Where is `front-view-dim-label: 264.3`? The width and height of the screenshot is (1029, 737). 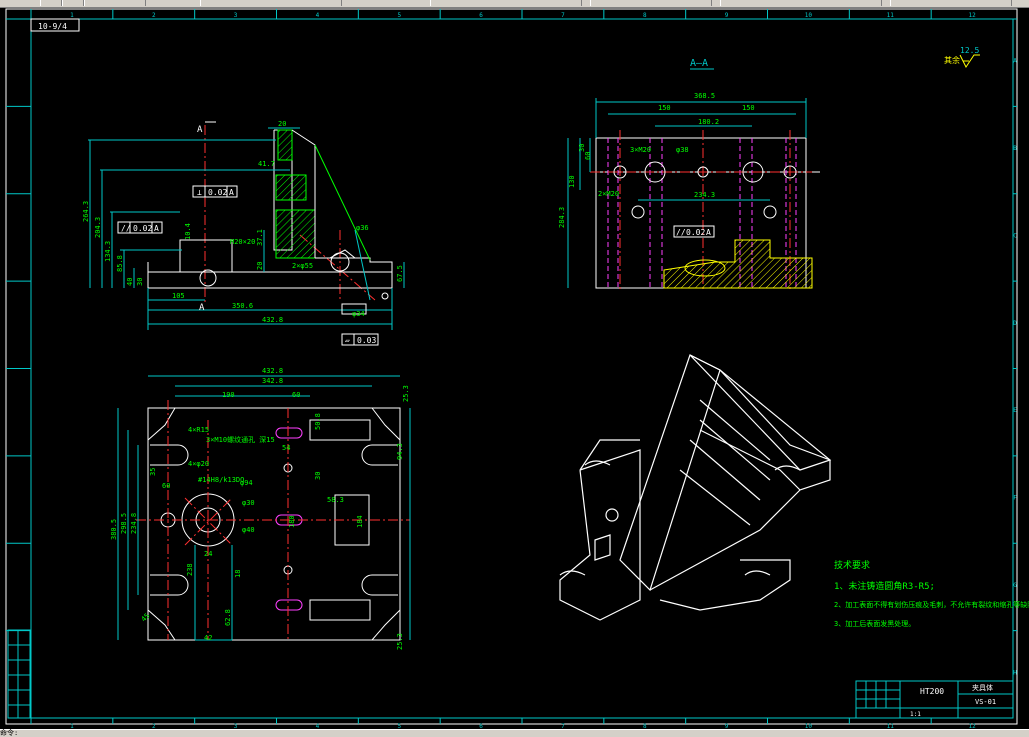 front-view-dim-label: 264.3 is located at coordinates (86, 211).